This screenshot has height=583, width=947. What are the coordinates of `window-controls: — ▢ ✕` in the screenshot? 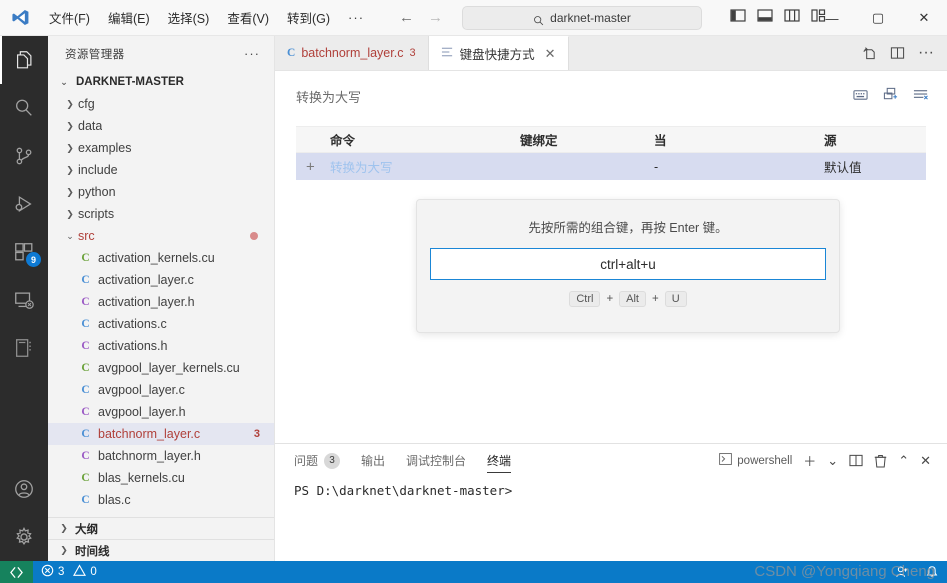 It's located at (878, 18).